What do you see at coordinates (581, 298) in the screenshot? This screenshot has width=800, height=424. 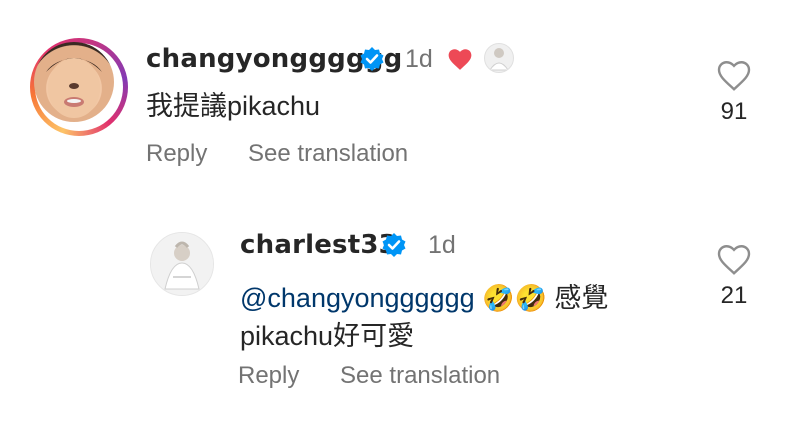 I see `comment-text-part: 感覺` at bounding box center [581, 298].